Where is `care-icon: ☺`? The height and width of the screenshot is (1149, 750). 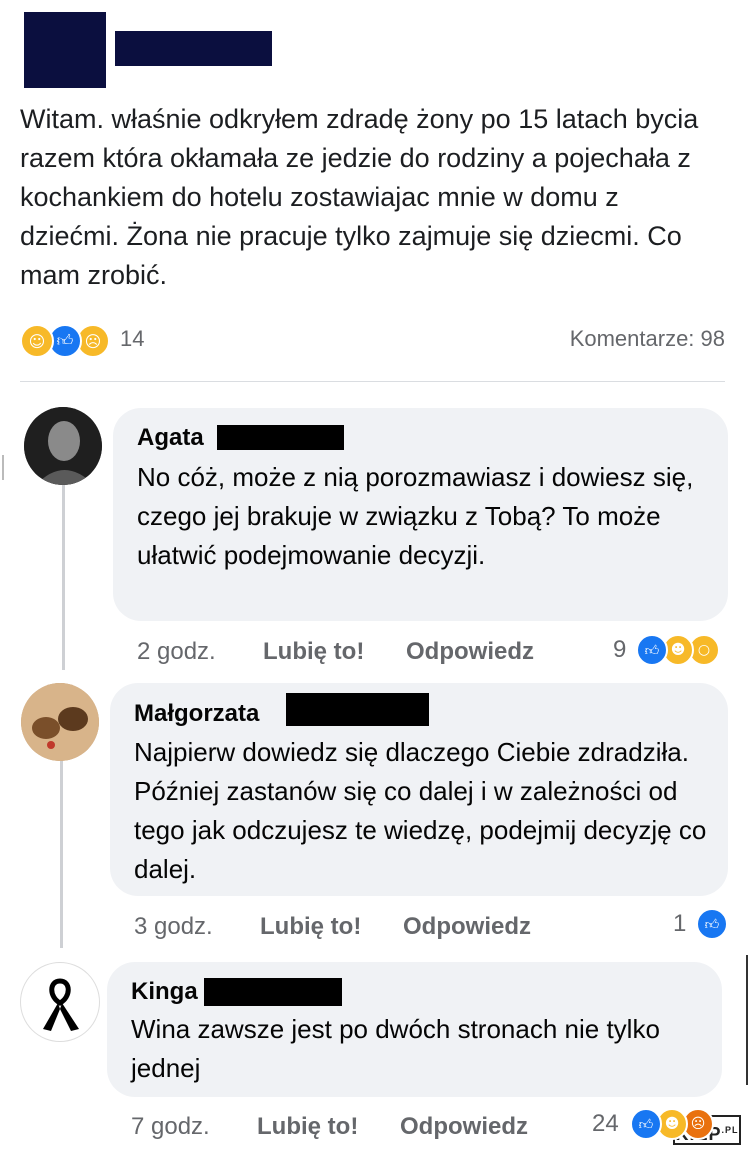
care-icon: ☺ is located at coordinates (37, 341).